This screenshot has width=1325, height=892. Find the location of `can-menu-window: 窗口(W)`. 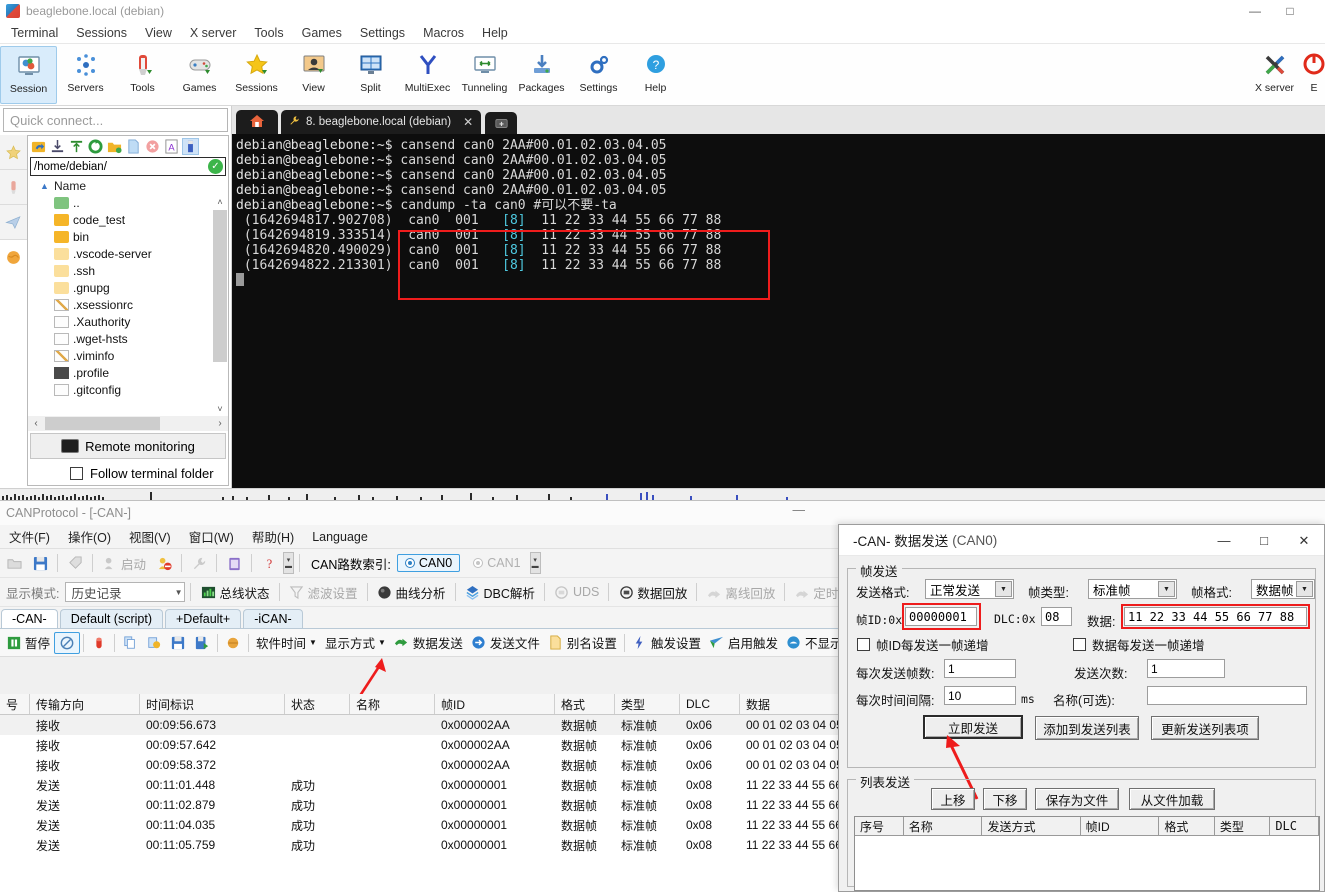

can-menu-window: 窗口(W) is located at coordinates (211, 536).